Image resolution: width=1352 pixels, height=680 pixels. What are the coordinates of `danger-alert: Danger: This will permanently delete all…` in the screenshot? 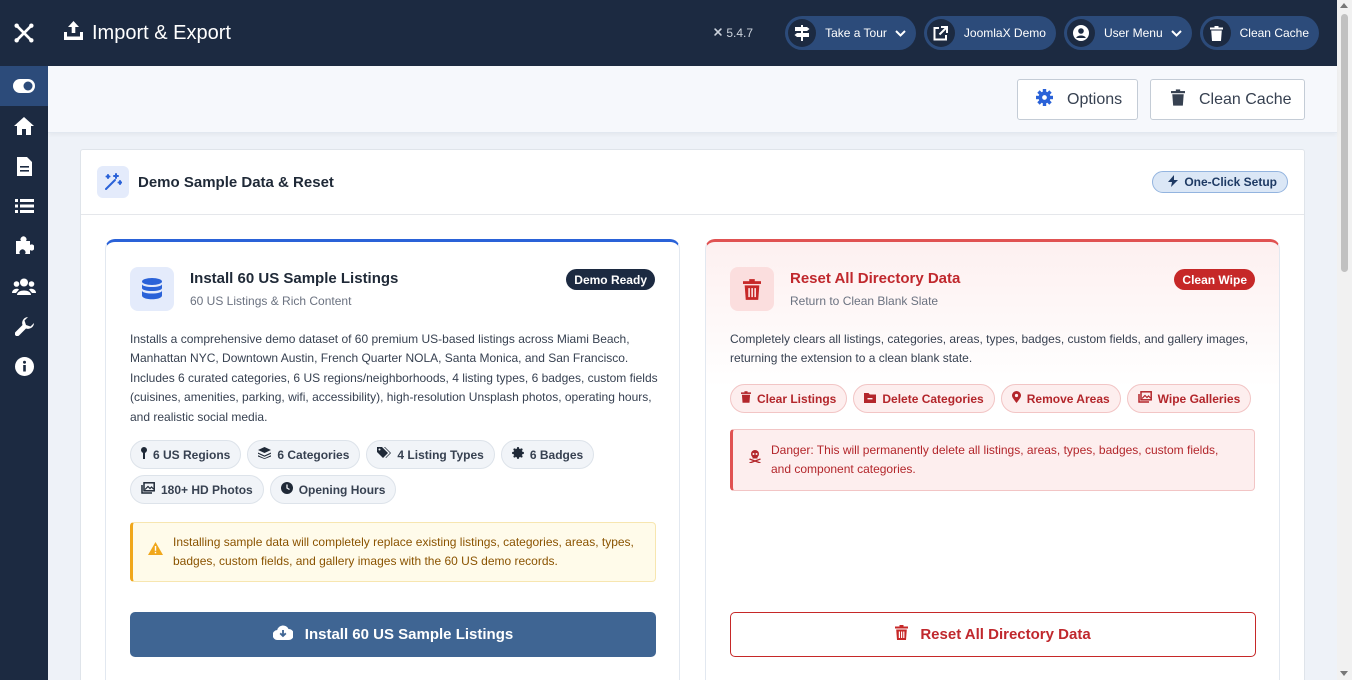 It's located at (992, 460).